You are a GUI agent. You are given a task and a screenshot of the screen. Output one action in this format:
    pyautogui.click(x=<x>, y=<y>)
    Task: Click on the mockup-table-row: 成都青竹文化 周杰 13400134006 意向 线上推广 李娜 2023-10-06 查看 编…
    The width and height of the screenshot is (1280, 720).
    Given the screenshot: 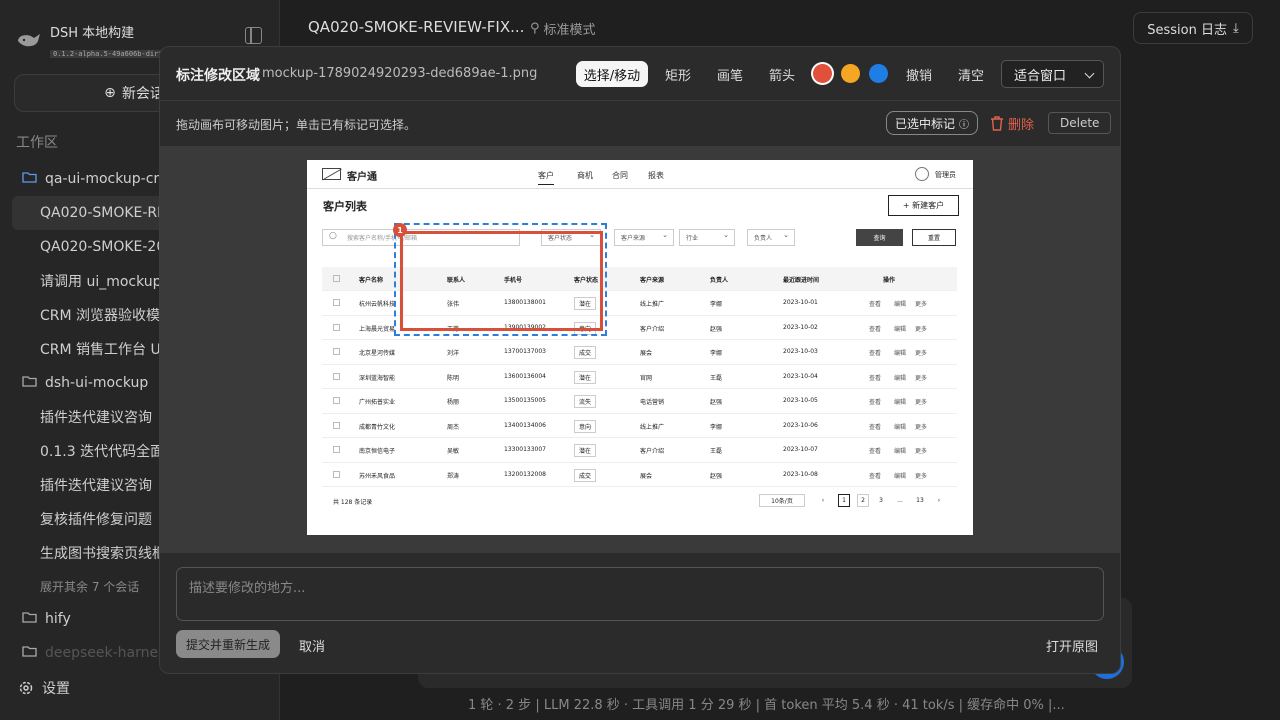 What is the action you would take?
    pyautogui.click(x=639, y=426)
    